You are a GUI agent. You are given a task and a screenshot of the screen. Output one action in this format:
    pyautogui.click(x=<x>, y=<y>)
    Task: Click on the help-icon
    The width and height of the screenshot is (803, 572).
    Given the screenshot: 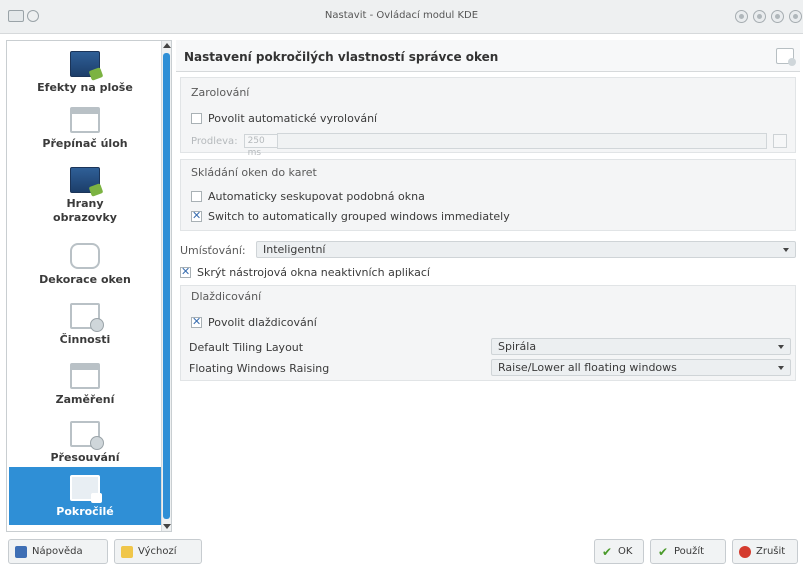 What is the action you would take?
    pyautogui.click(x=21, y=551)
    